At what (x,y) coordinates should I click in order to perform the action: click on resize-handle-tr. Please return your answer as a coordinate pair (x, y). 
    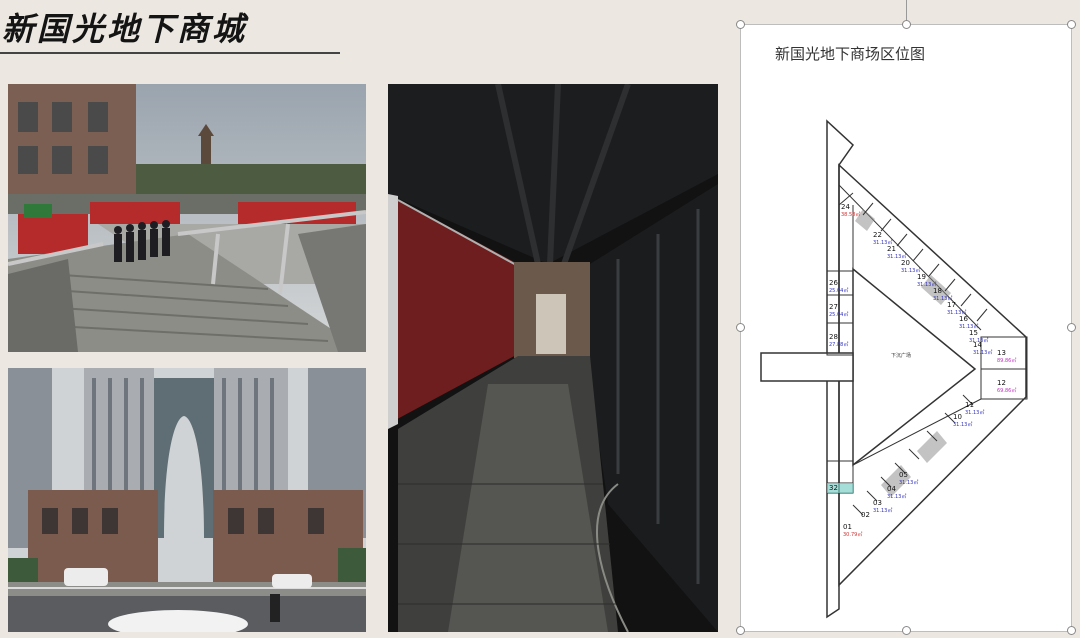
    Looking at the image, I should click on (1071, 24).